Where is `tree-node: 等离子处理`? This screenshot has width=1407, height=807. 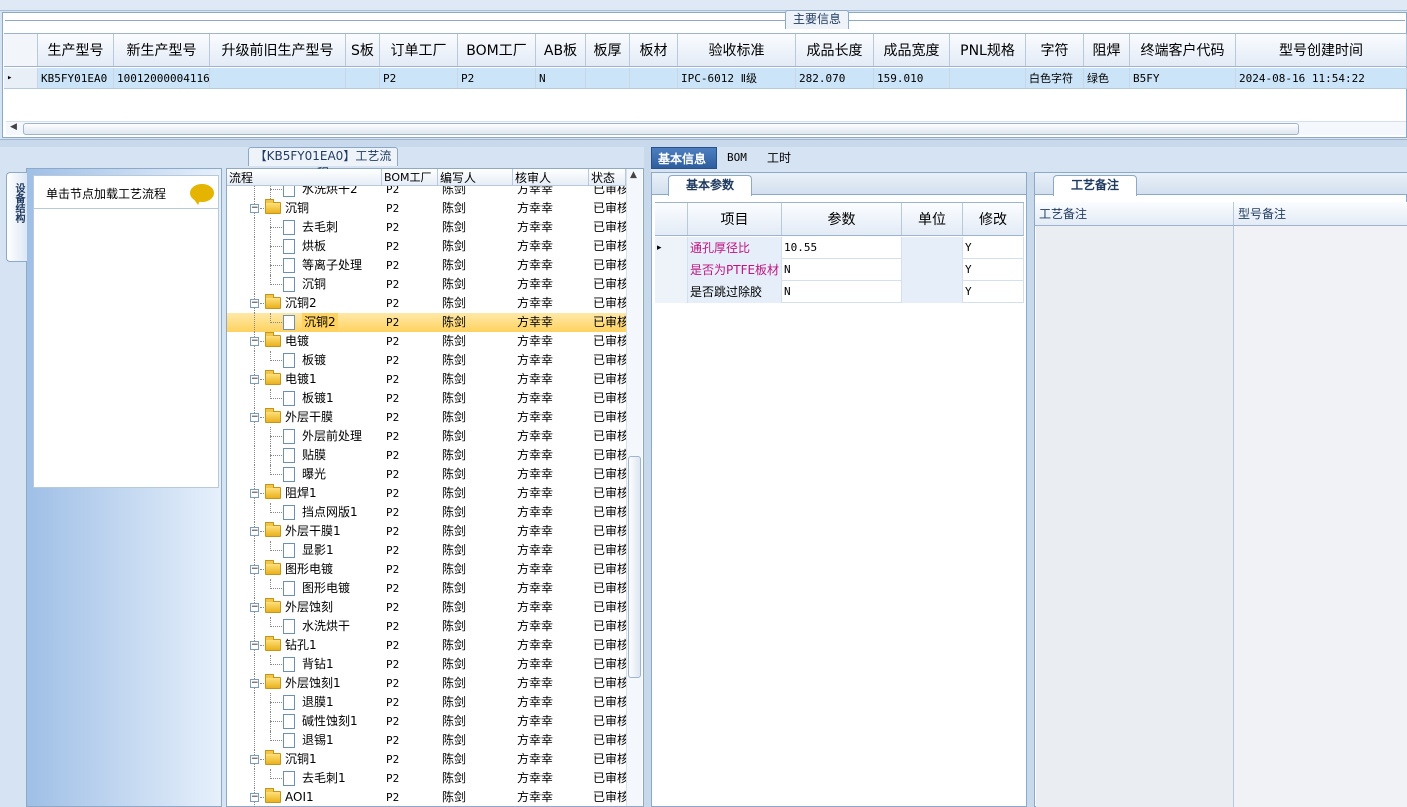 tree-node: 等离子处理 is located at coordinates (304, 265).